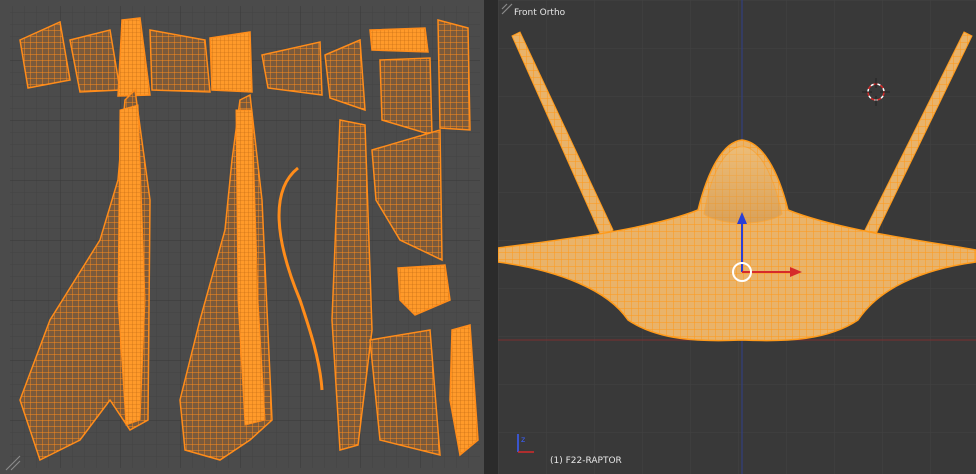 This screenshot has height=474, width=976. What do you see at coordinates (491, 237) in the screenshot?
I see `area-divider` at bounding box center [491, 237].